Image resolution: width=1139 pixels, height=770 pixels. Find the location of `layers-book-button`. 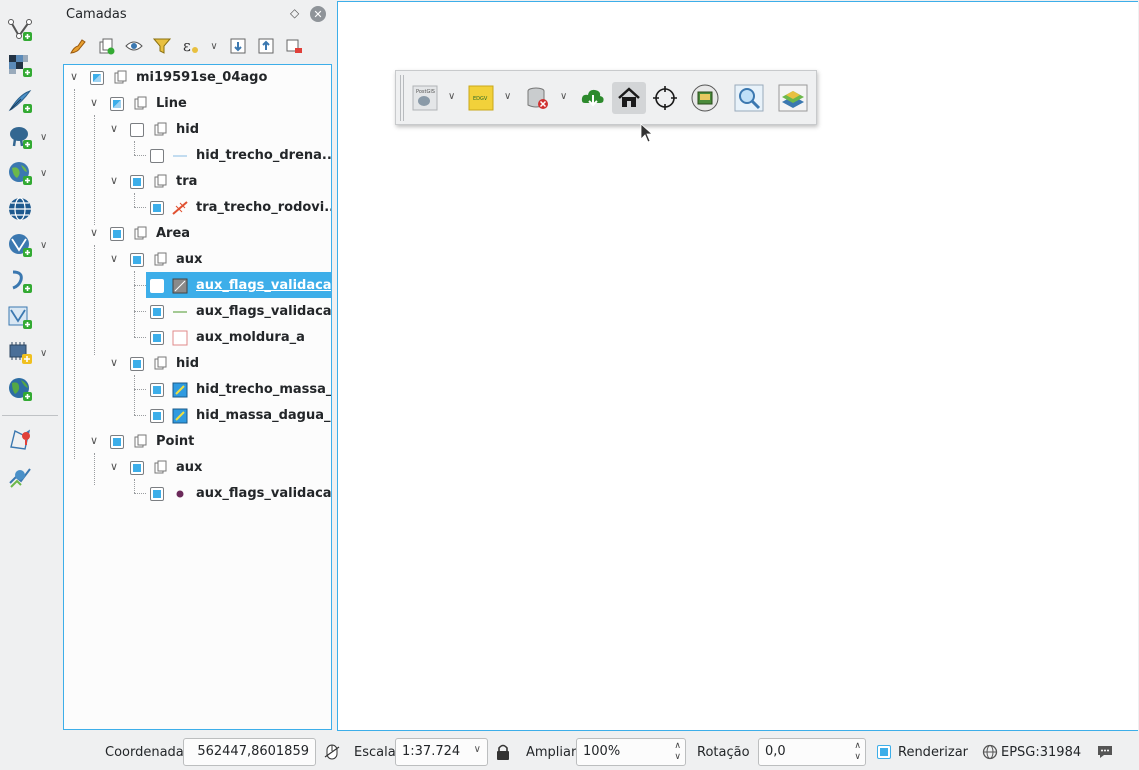

layers-book-button is located at coordinates (705, 98).